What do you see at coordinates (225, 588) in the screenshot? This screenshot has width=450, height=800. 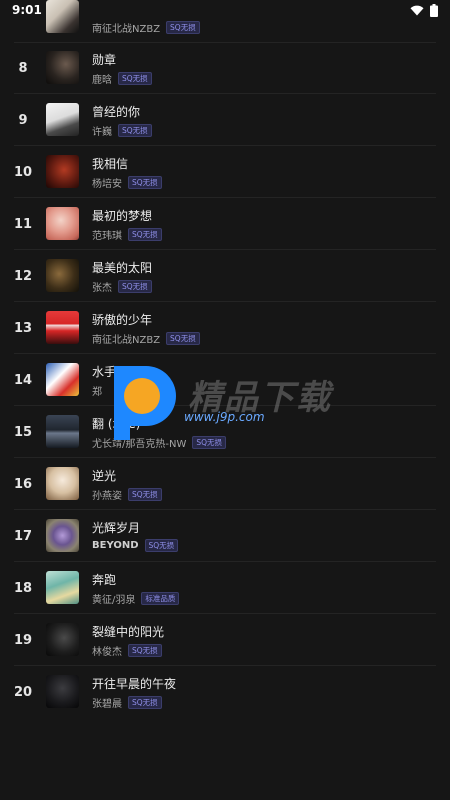 I see `song-row: 18 奔跑 黄征/羽泉 标准品质` at bounding box center [225, 588].